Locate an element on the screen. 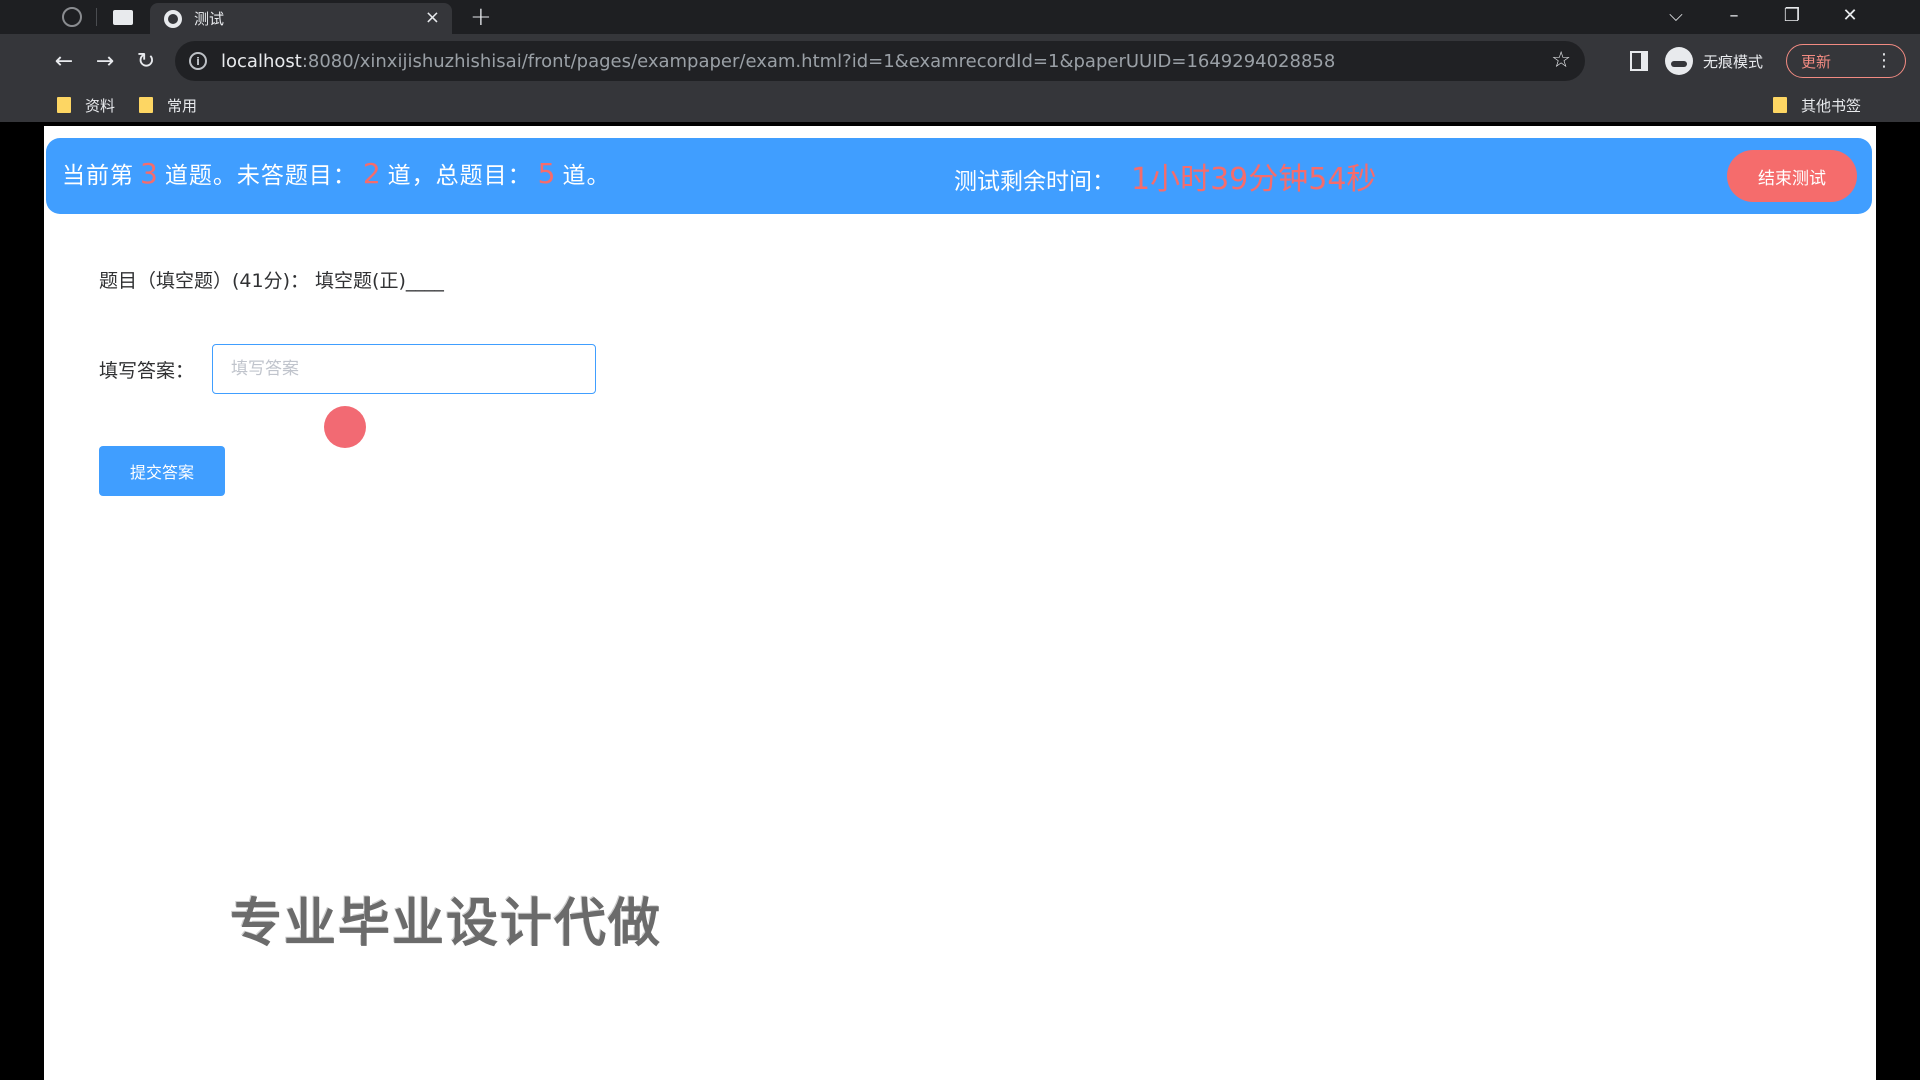 This screenshot has height=1080, width=1920. progress-suffix: 道。 is located at coordinates (586, 176).